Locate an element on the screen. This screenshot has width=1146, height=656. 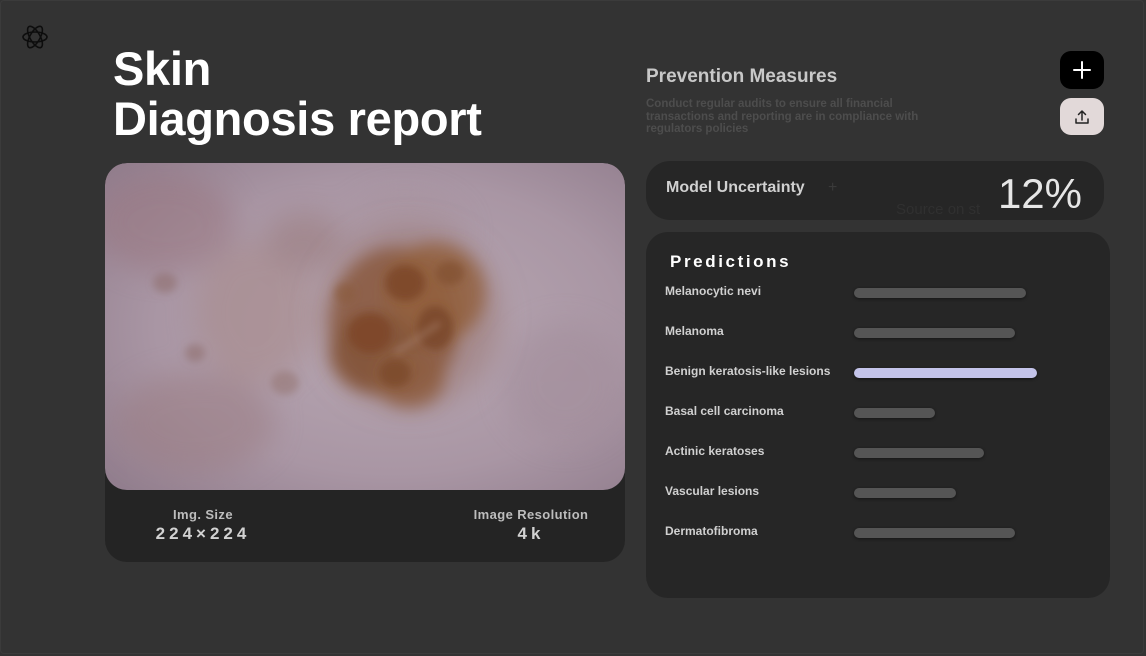
page-title-line2: Diagnosis report is located at coordinates (297, 118).